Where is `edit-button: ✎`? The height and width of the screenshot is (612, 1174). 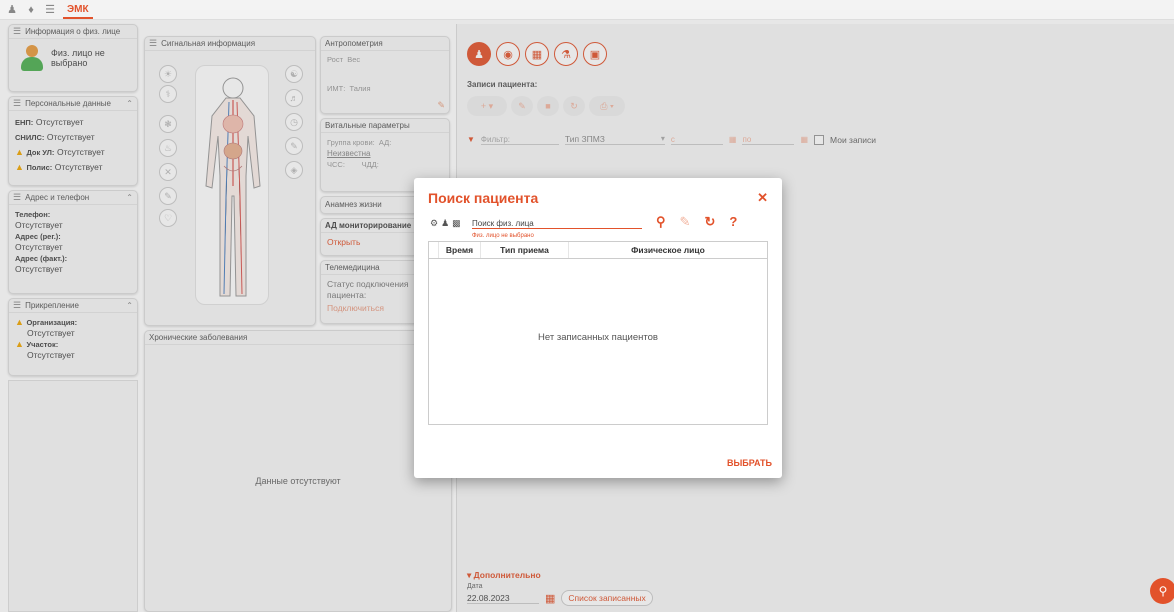 edit-button: ✎ is located at coordinates (522, 106).